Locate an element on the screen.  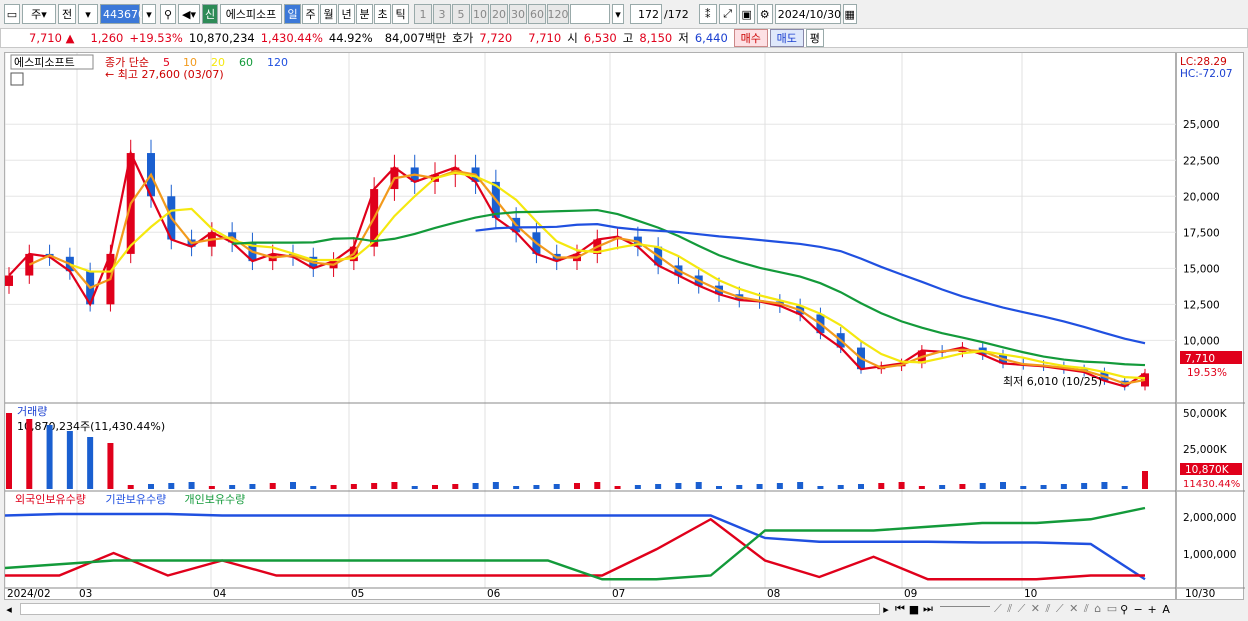
zoom-icon: ⚲ is located at coordinates (1124, 609).